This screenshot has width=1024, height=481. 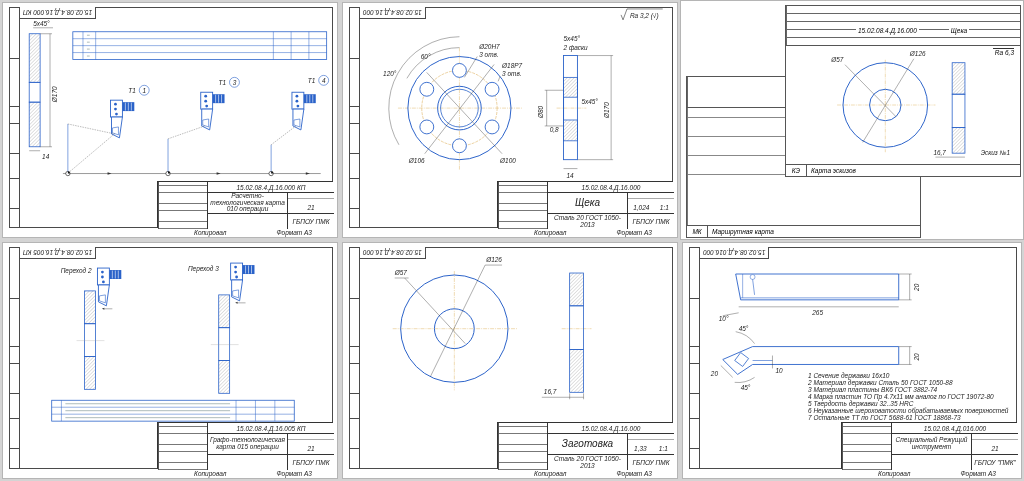 What do you see at coordinates (587, 444) in the screenshot?
I see `part-name: Заготовка` at bounding box center [587, 444].